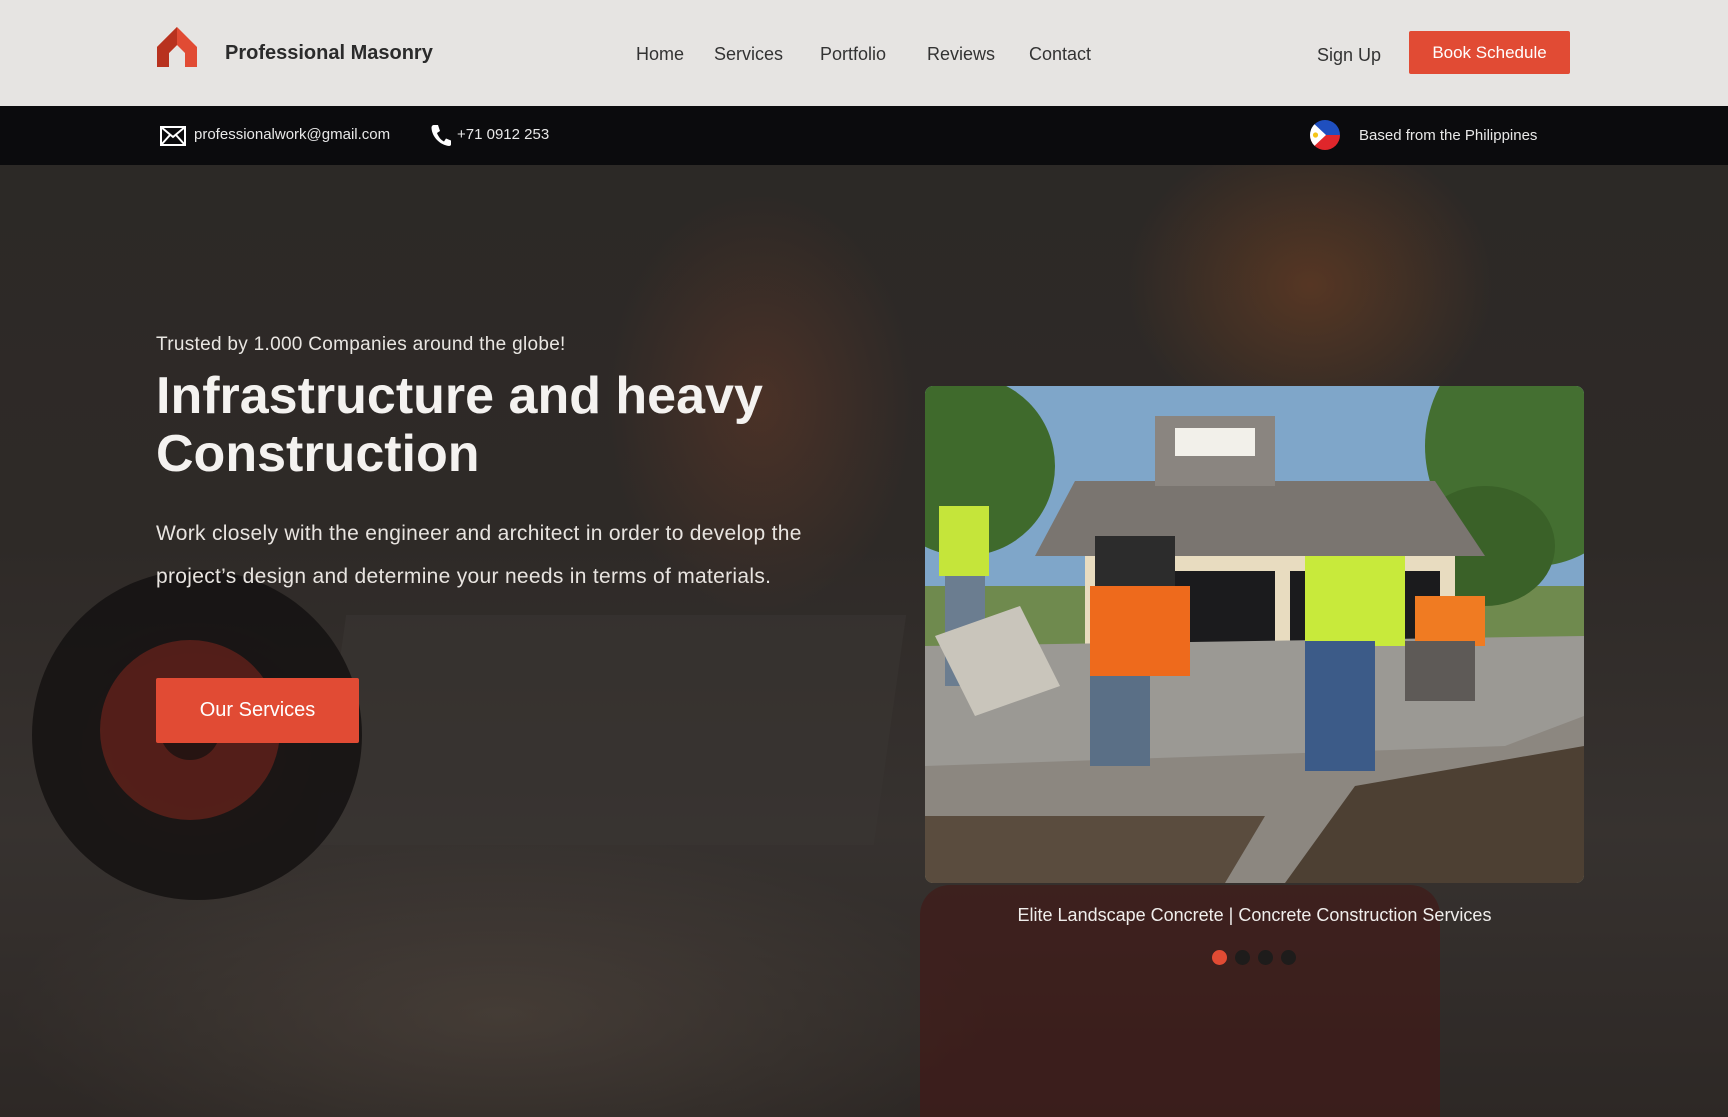 The height and width of the screenshot is (1117, 1728). I want to click on contact-phone: +71 0912 253, so click(503, 134).